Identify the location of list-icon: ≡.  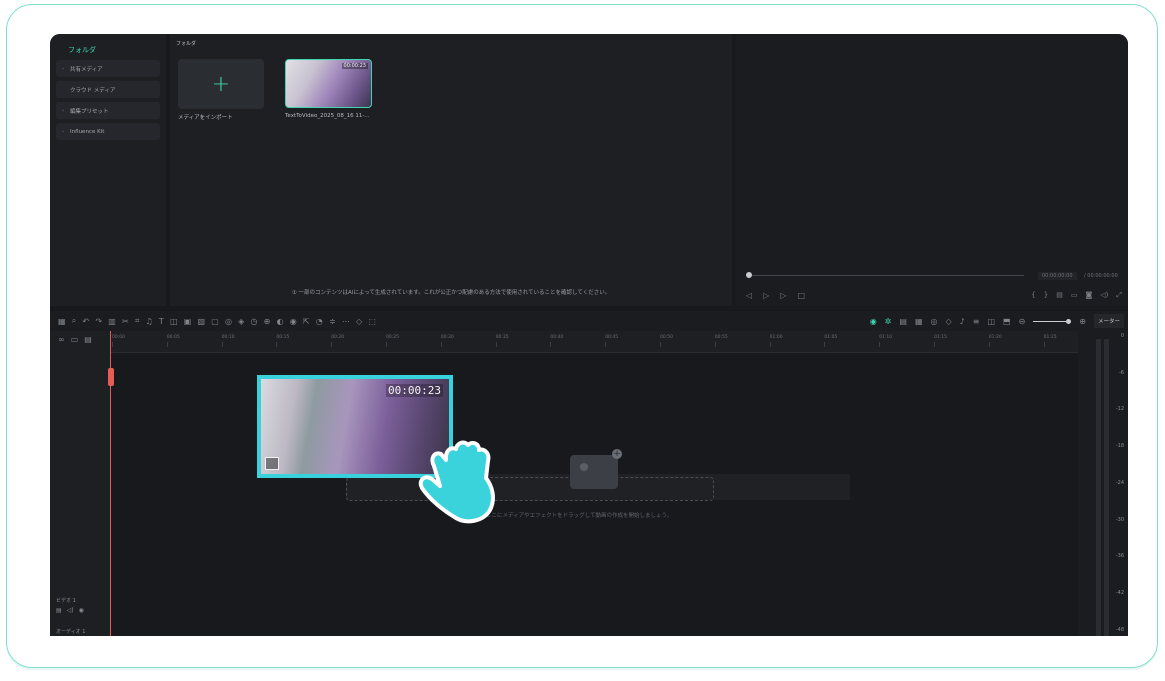
(976, 321).